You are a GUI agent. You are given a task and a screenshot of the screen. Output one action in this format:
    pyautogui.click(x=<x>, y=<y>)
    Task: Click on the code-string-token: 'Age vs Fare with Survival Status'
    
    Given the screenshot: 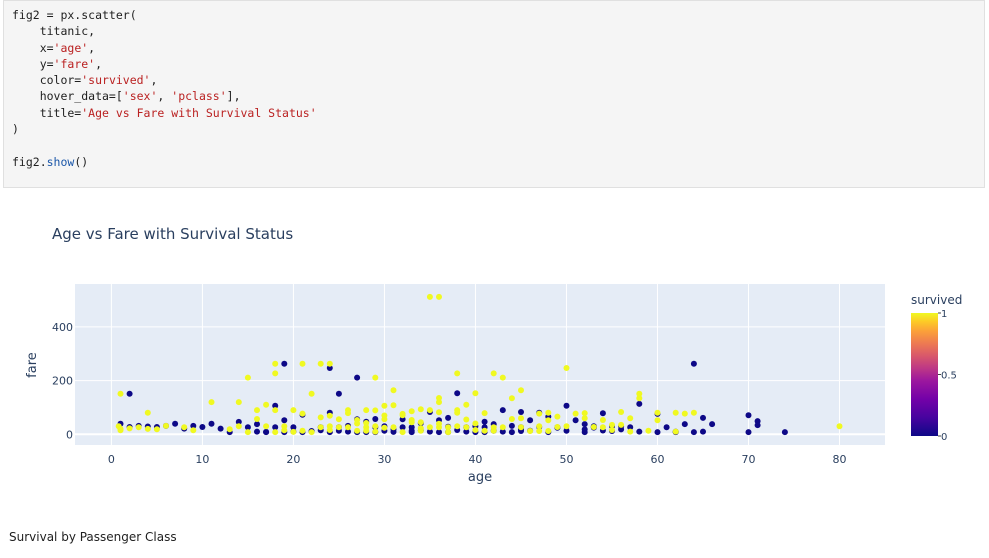 What is the action you would take?
    pyautogui.click(x=199, y=112)
    